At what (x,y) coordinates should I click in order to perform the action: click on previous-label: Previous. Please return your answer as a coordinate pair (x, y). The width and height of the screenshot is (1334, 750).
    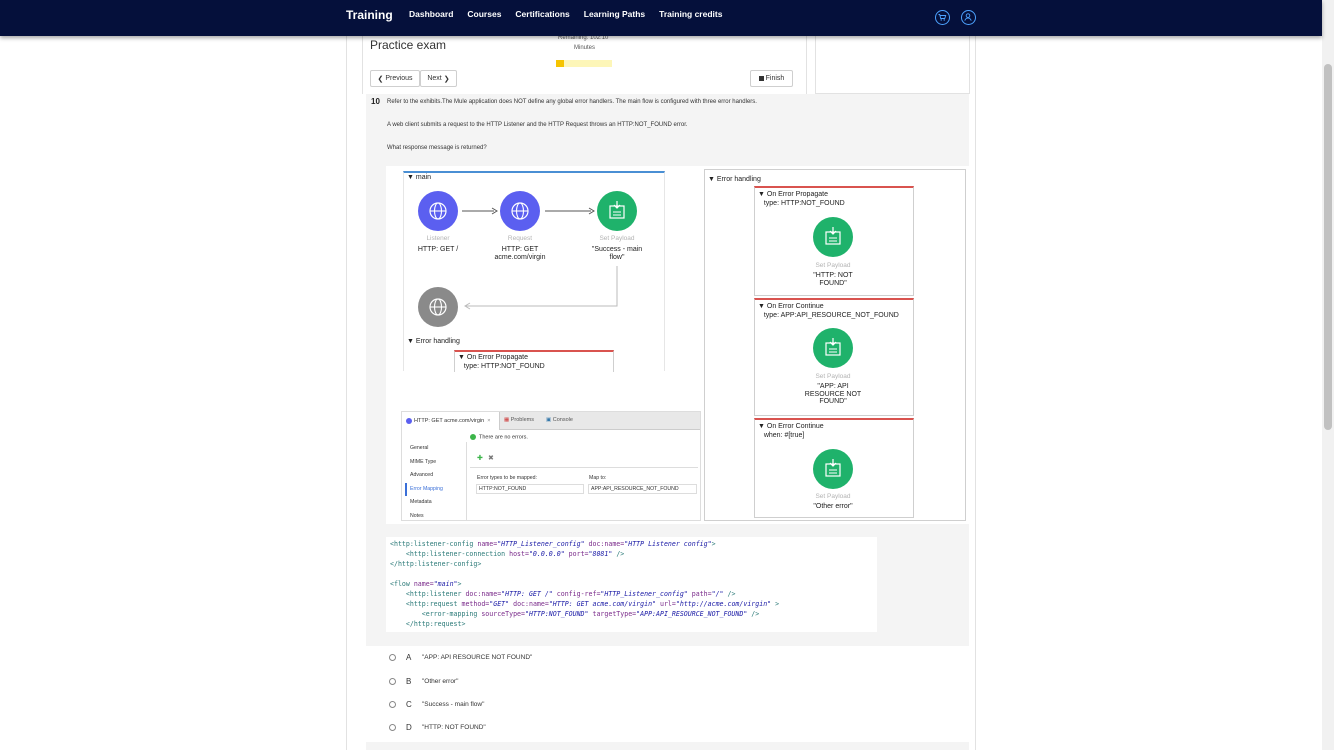
    Looking at the image, I should click on (399, 78).